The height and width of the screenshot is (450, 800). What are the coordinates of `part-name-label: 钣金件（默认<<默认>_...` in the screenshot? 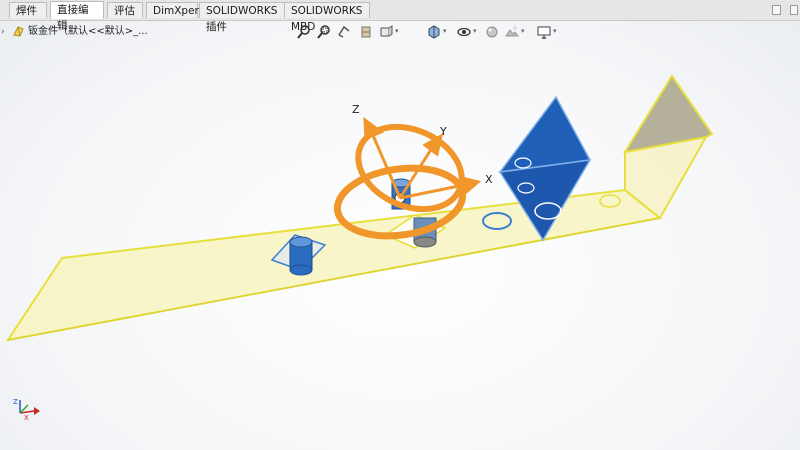 It's located at (88, 32).